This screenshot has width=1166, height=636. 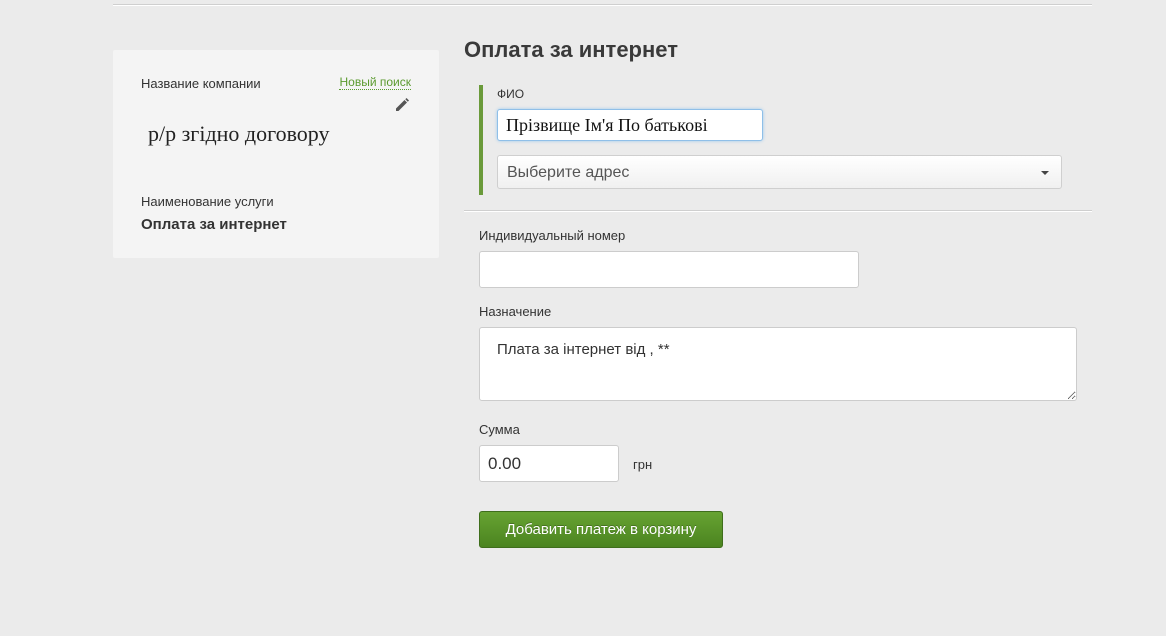 I want to click on amount-label: Сумма, so click(x=499, y=429).